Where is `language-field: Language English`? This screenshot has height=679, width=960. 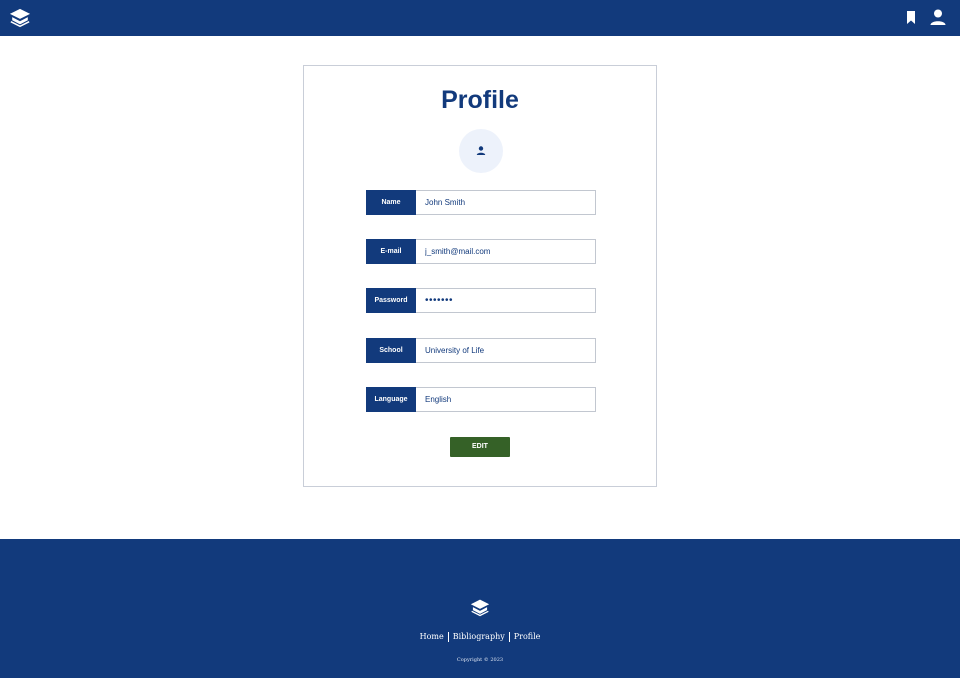 language-field: Language English is located at coordinates (481, 399).